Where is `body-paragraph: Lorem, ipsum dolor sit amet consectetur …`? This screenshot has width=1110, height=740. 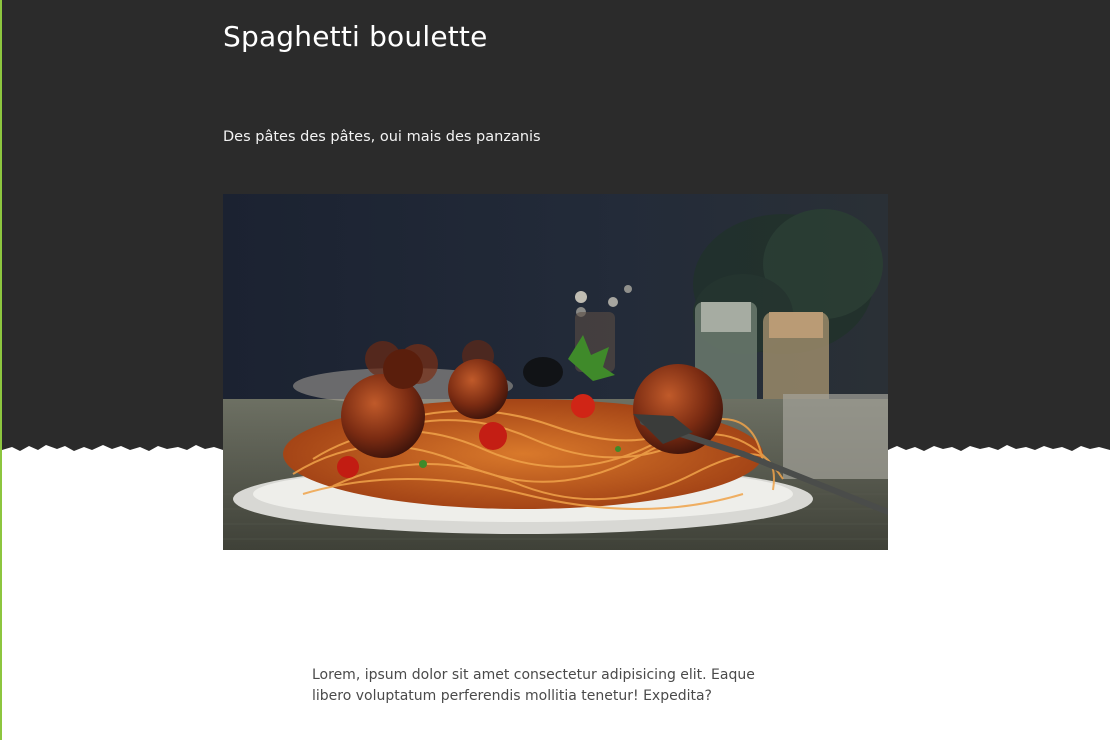 body-paragraph: Lorem, ipsum dolor sit amet consectetur … is located at coordinates (533, 685).